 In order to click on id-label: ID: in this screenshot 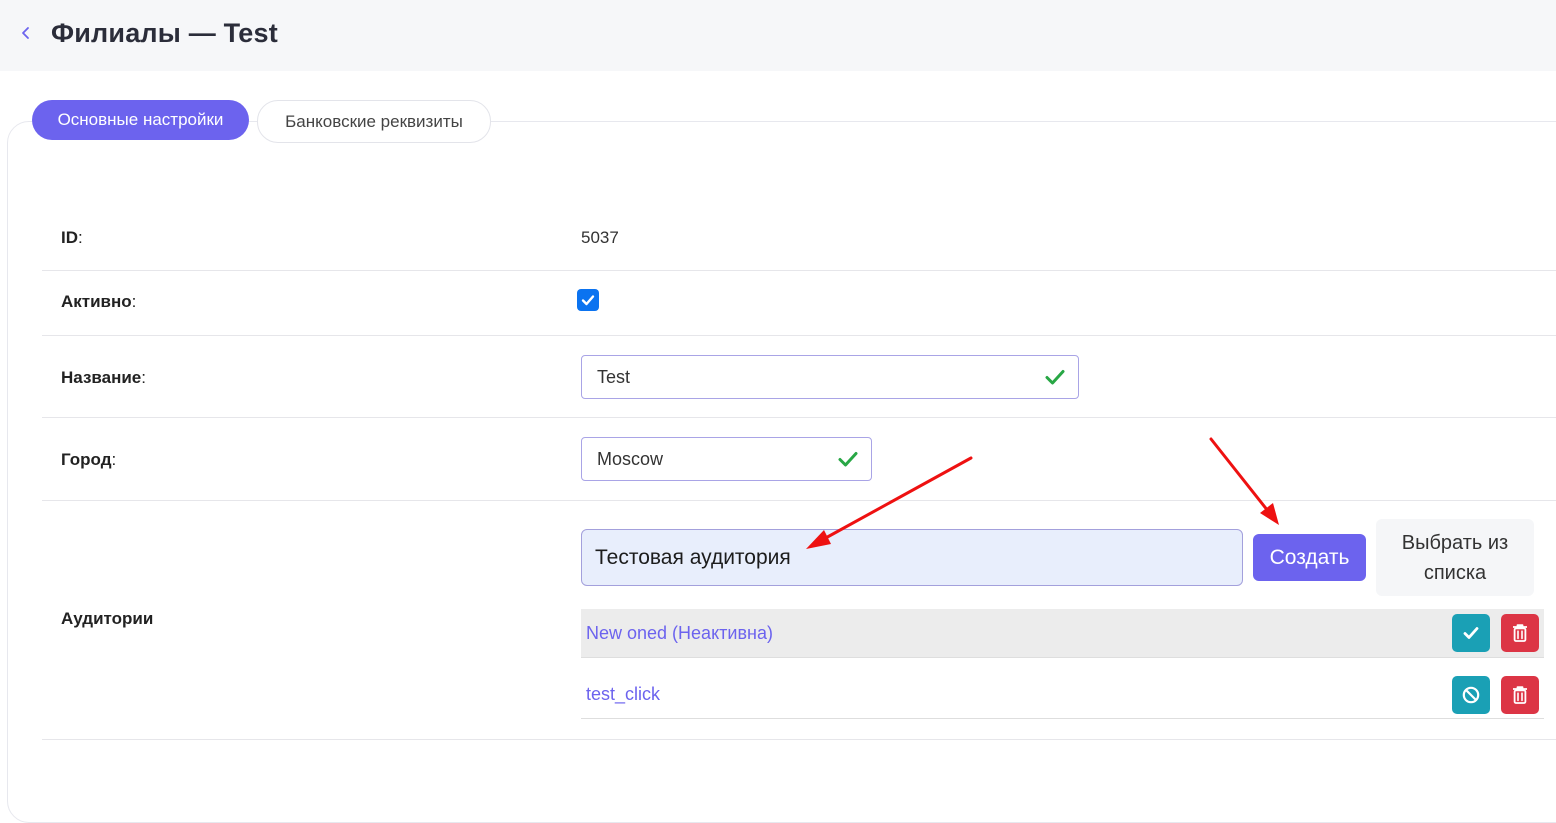, I will do `click(72, 237)`.